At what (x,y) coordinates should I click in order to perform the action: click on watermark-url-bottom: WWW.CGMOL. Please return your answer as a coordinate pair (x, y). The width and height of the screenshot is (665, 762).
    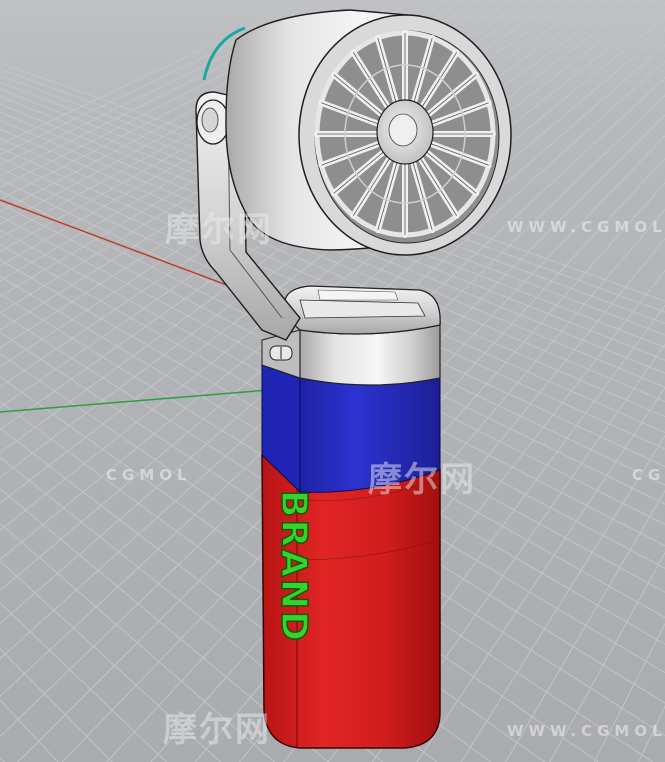
    Looking at the image, I should click on (586, 731).